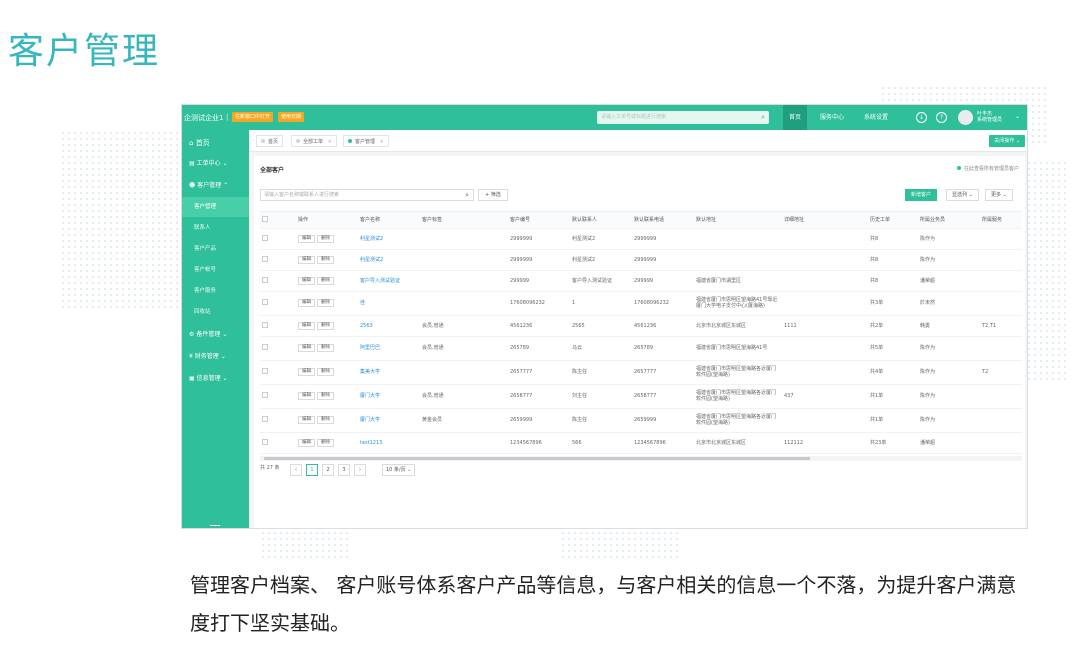 Image resolution: width=1072 pixels, height=653 pixels. I want to click on column-header: 默认联系人, so click(601, 220).